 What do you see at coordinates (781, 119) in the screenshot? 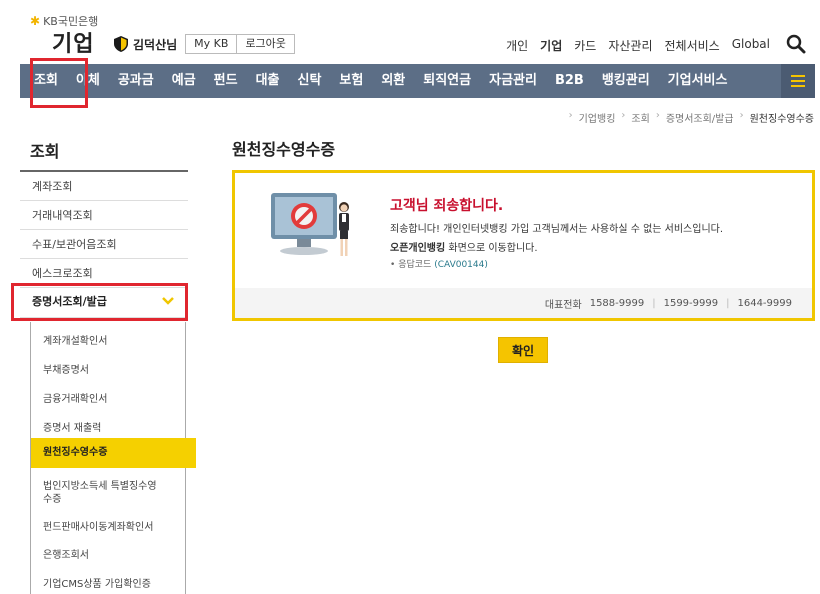
I see `breadcrumb-current: 원천징수영수증` at bounding box center [781, 119].